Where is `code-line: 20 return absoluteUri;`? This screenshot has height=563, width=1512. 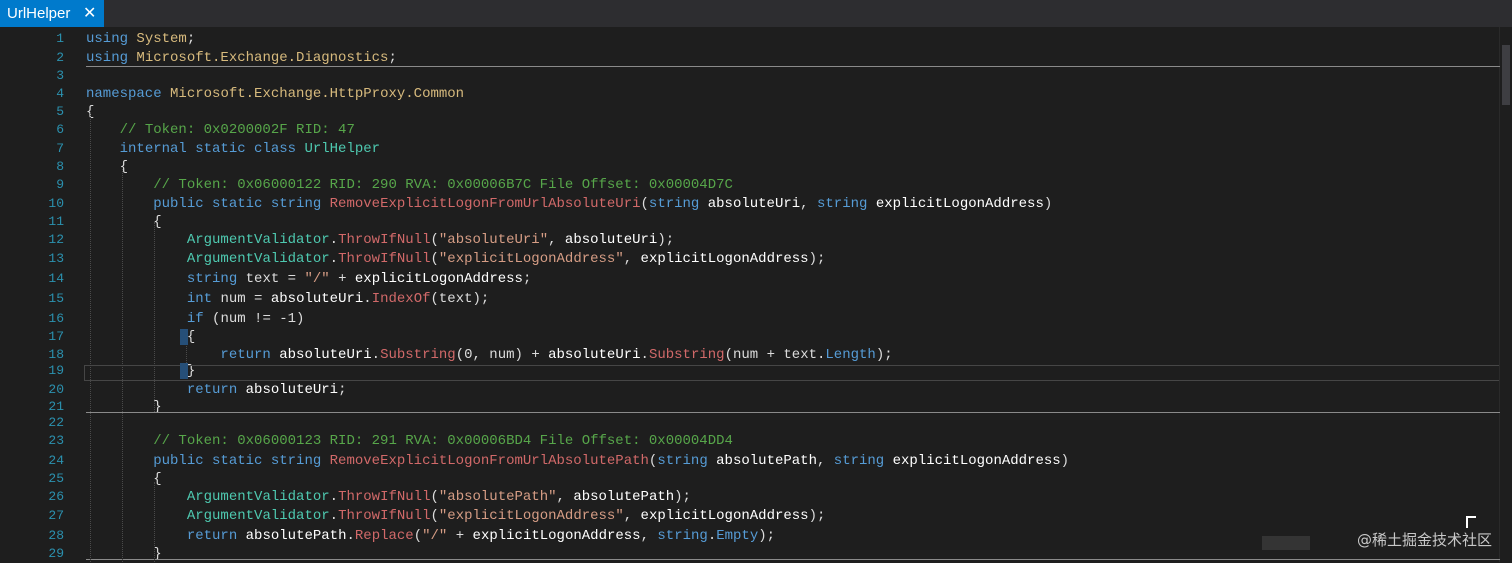
code-line: 20 return absoluteUri; is located at coordinates (750, 390).